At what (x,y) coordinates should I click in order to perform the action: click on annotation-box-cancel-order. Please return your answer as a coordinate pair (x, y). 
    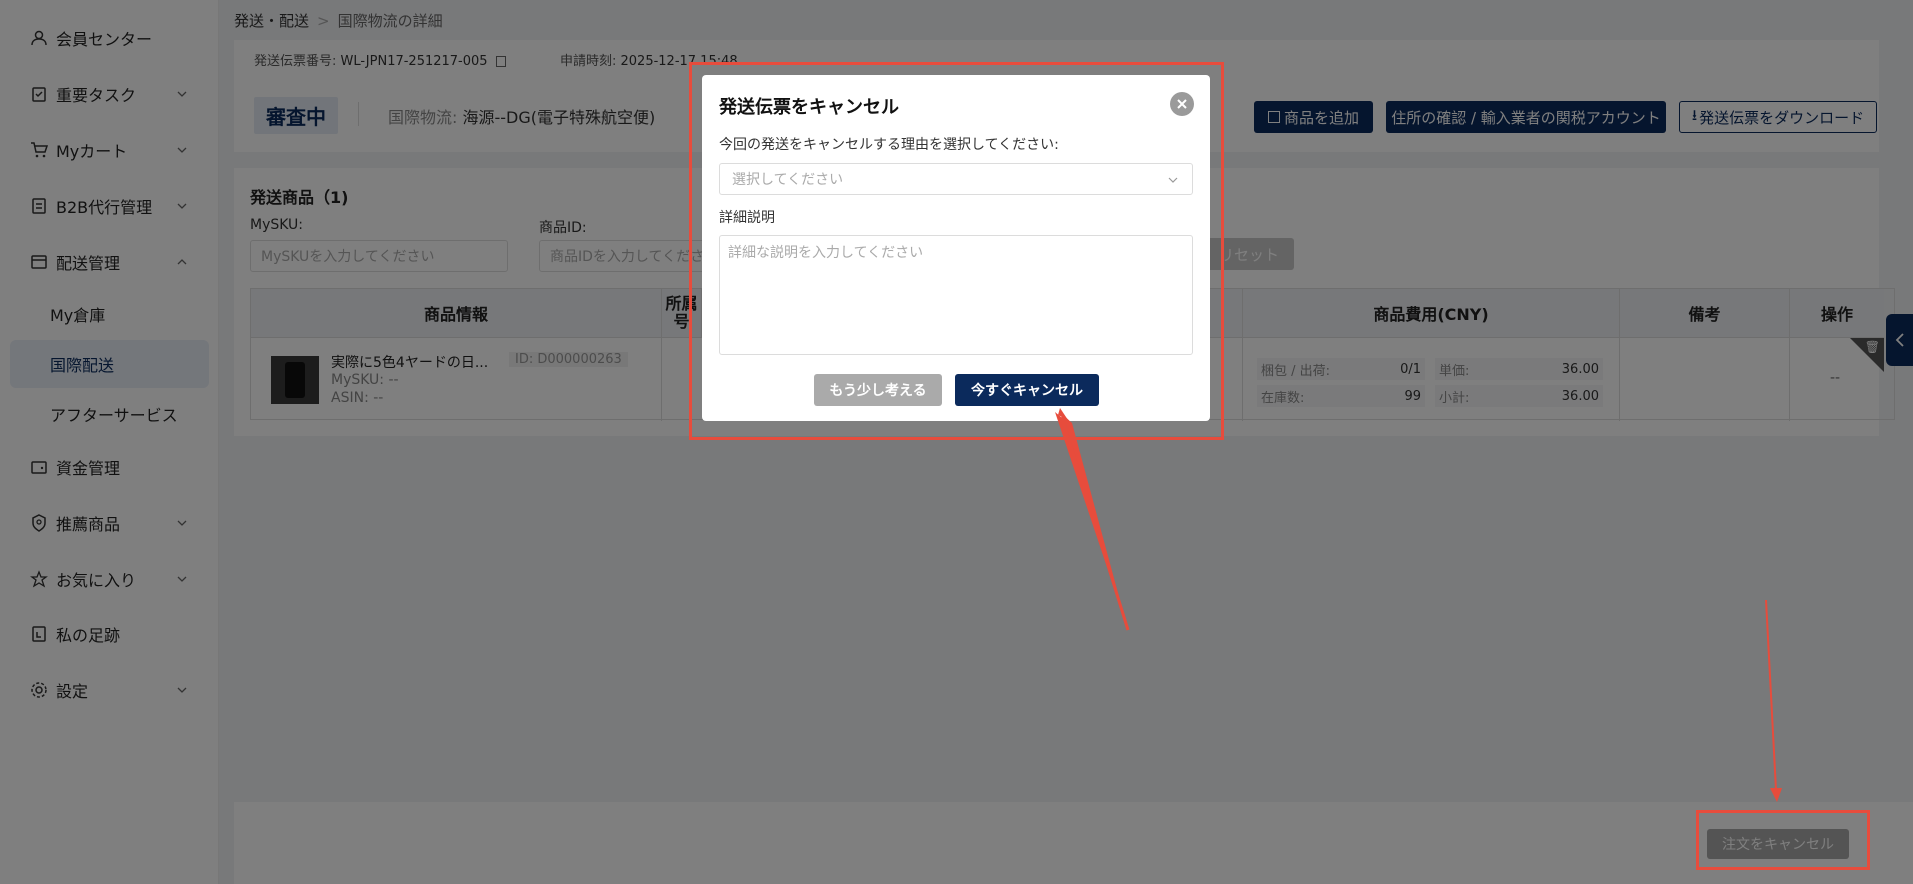
    Looking at the image, I should click on (1783, 840).